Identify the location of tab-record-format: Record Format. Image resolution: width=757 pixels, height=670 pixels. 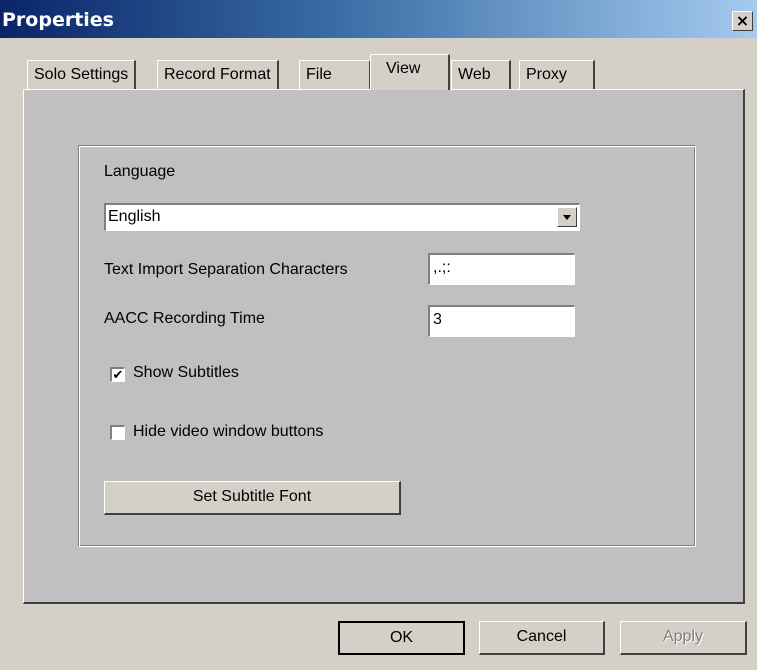
(218, 75).